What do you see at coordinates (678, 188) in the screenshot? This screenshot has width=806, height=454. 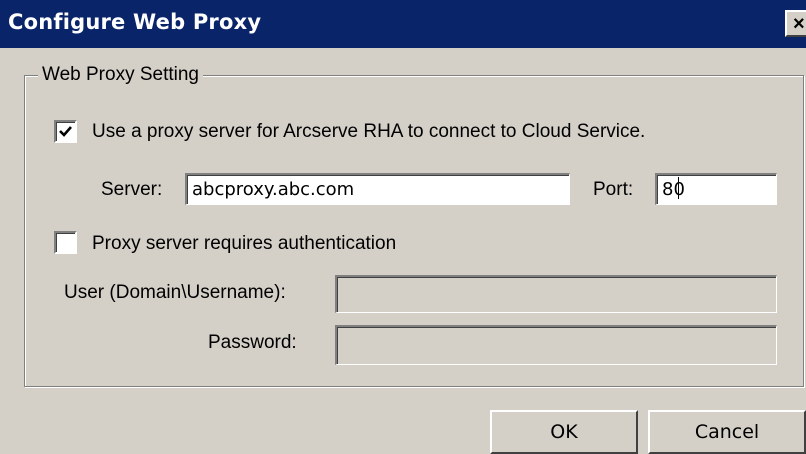 I see `text-cursor` at bounding box center [678, 188].